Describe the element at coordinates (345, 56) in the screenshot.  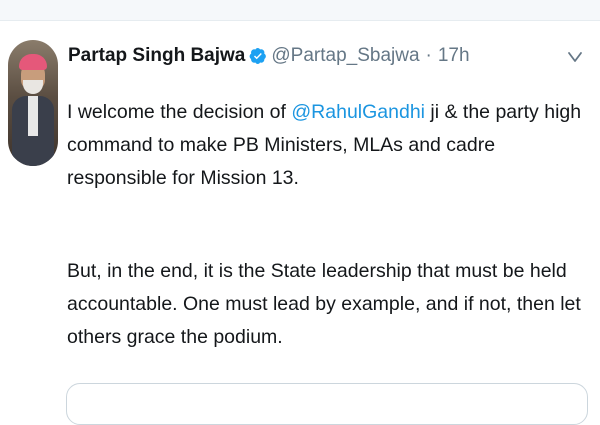
I see `author-handle: @Partap_Sbajwa` at that location.